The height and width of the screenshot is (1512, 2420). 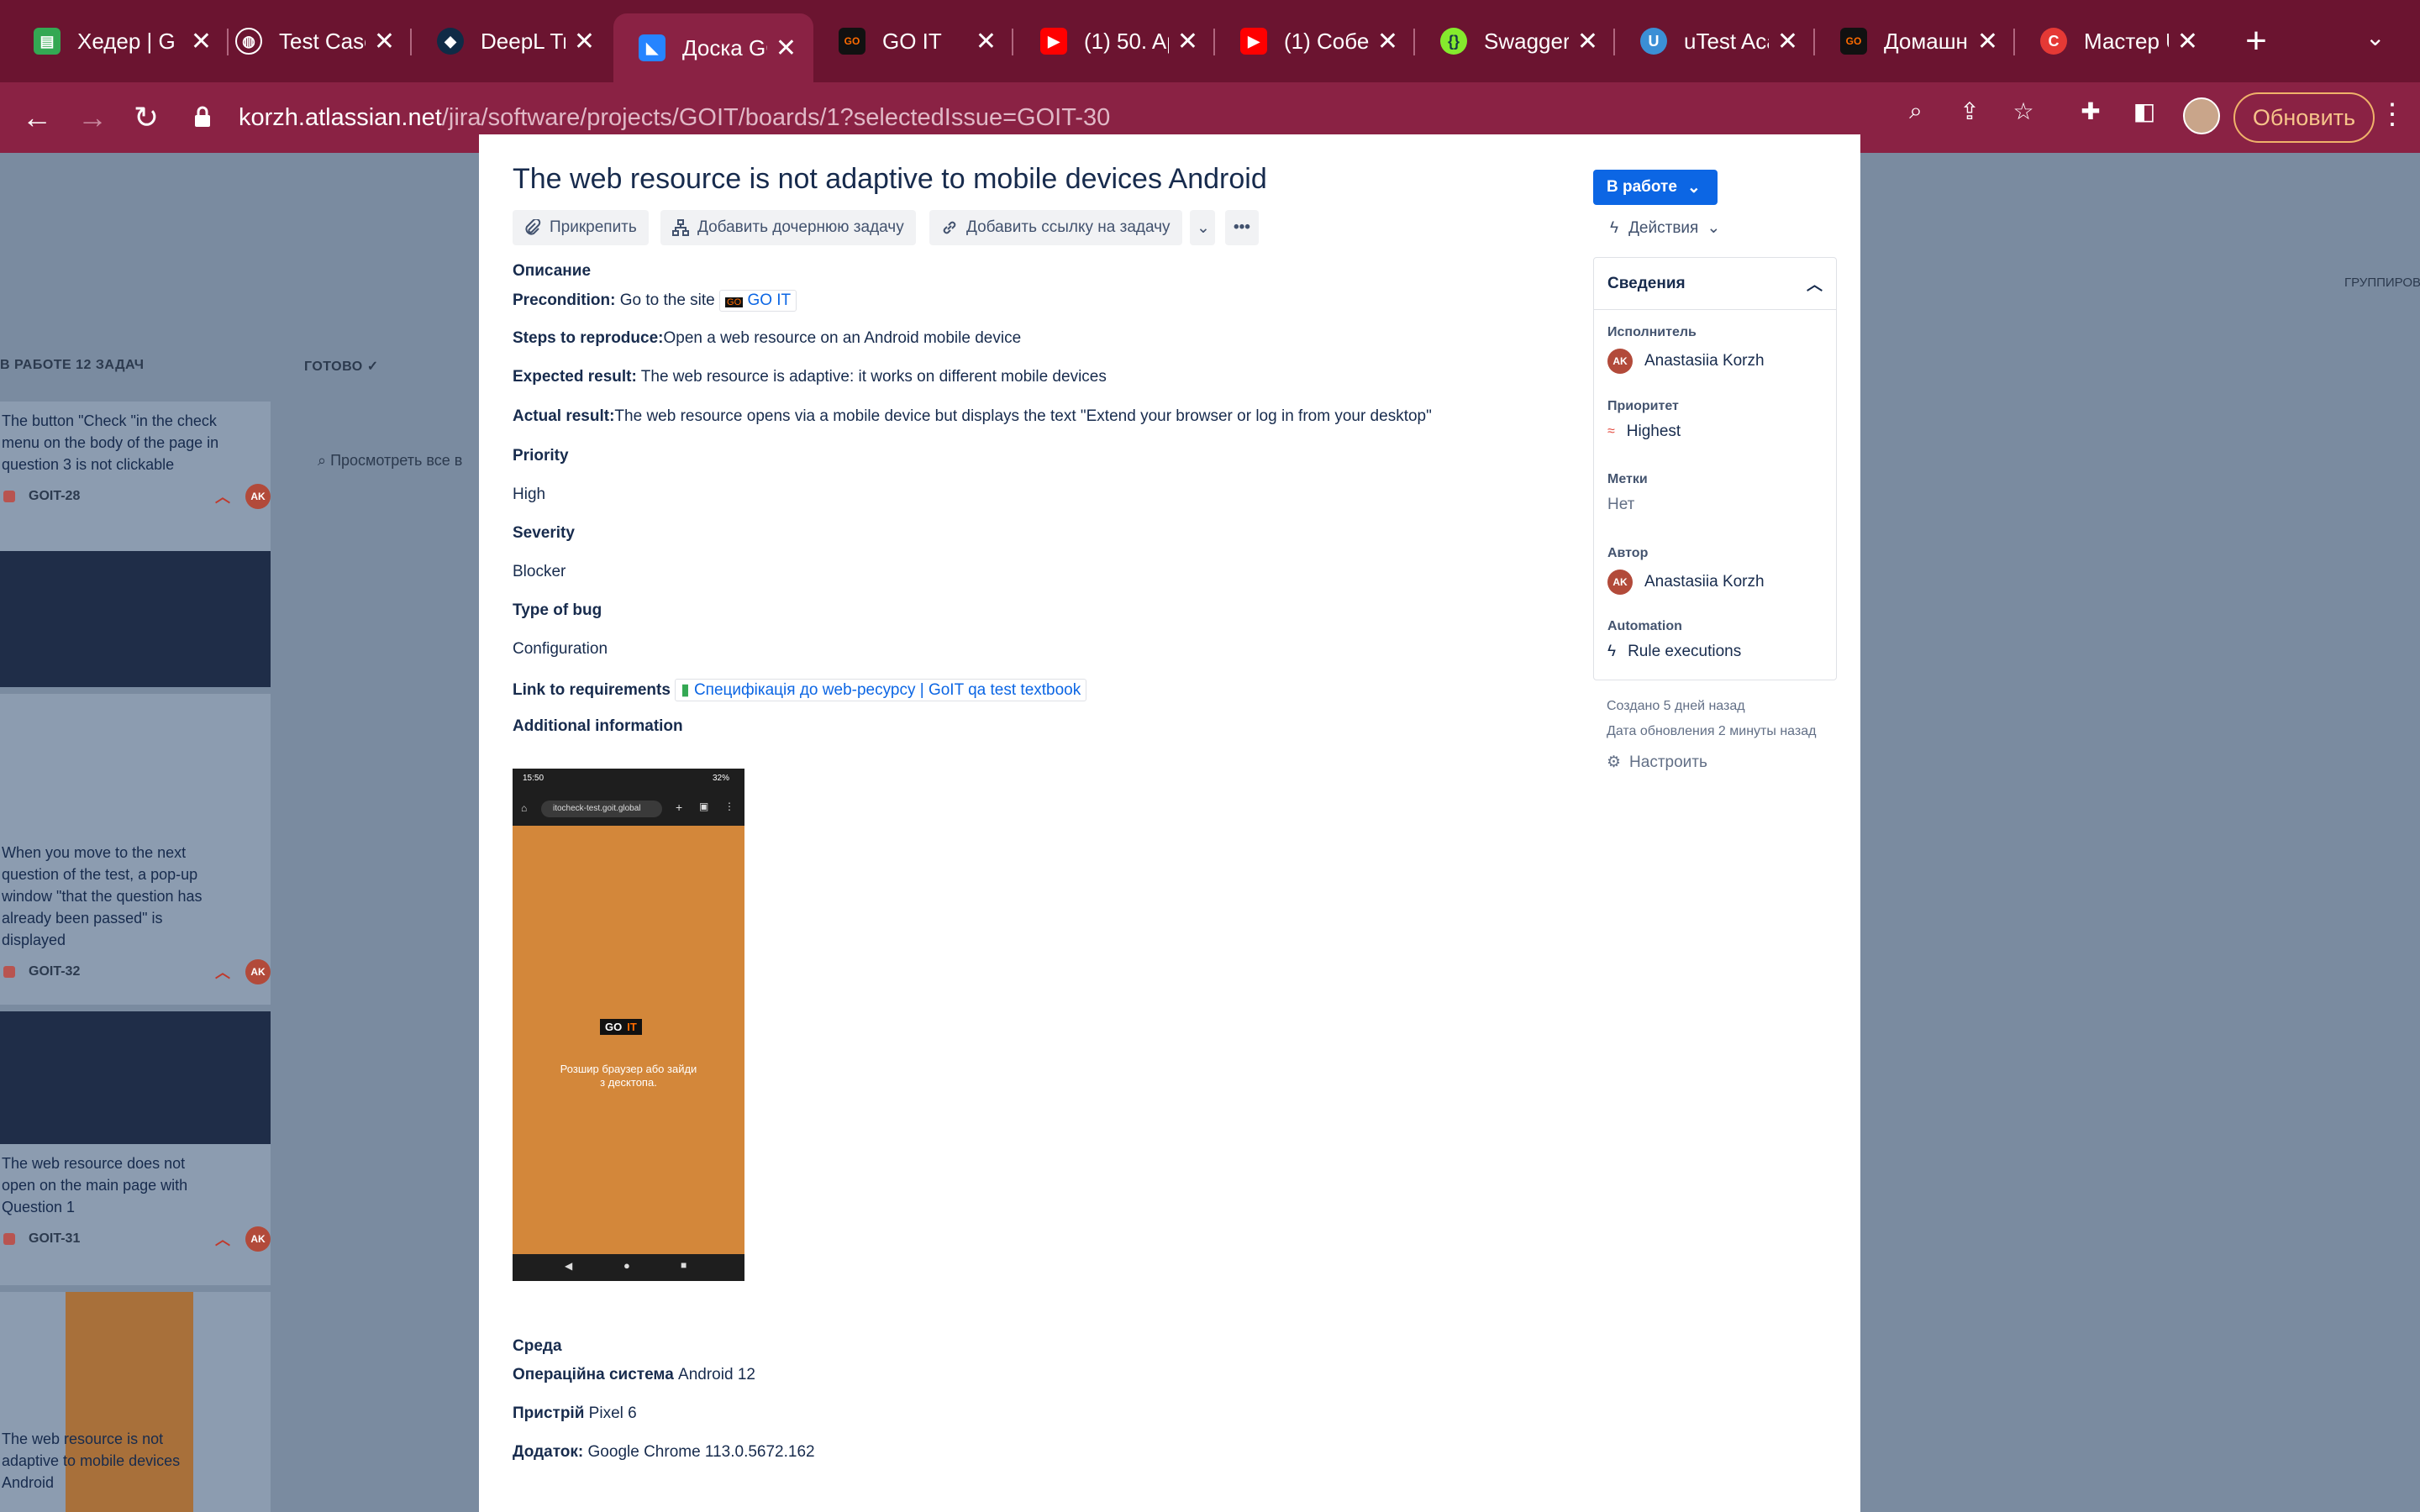 What do you see at coordinates (713, 47) in the screenshot?
I see `tab-jira-board: ◣ Доска GC ✕` at bounding box center [713, 47].